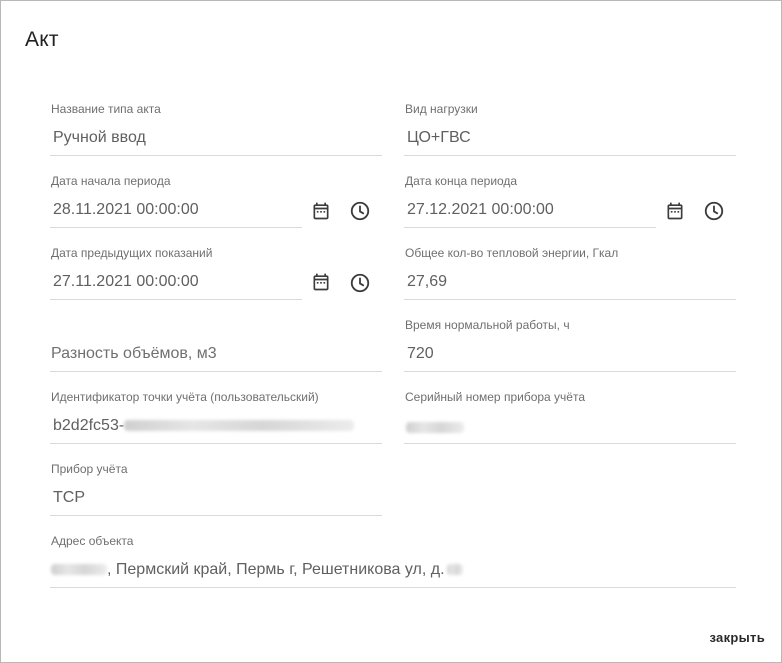 This screenshot has height=663, width=782. Describe the element at coordinates (89, 425) in the screenshot. I see `point-id-prefix: b2d2fc53-` at that location.